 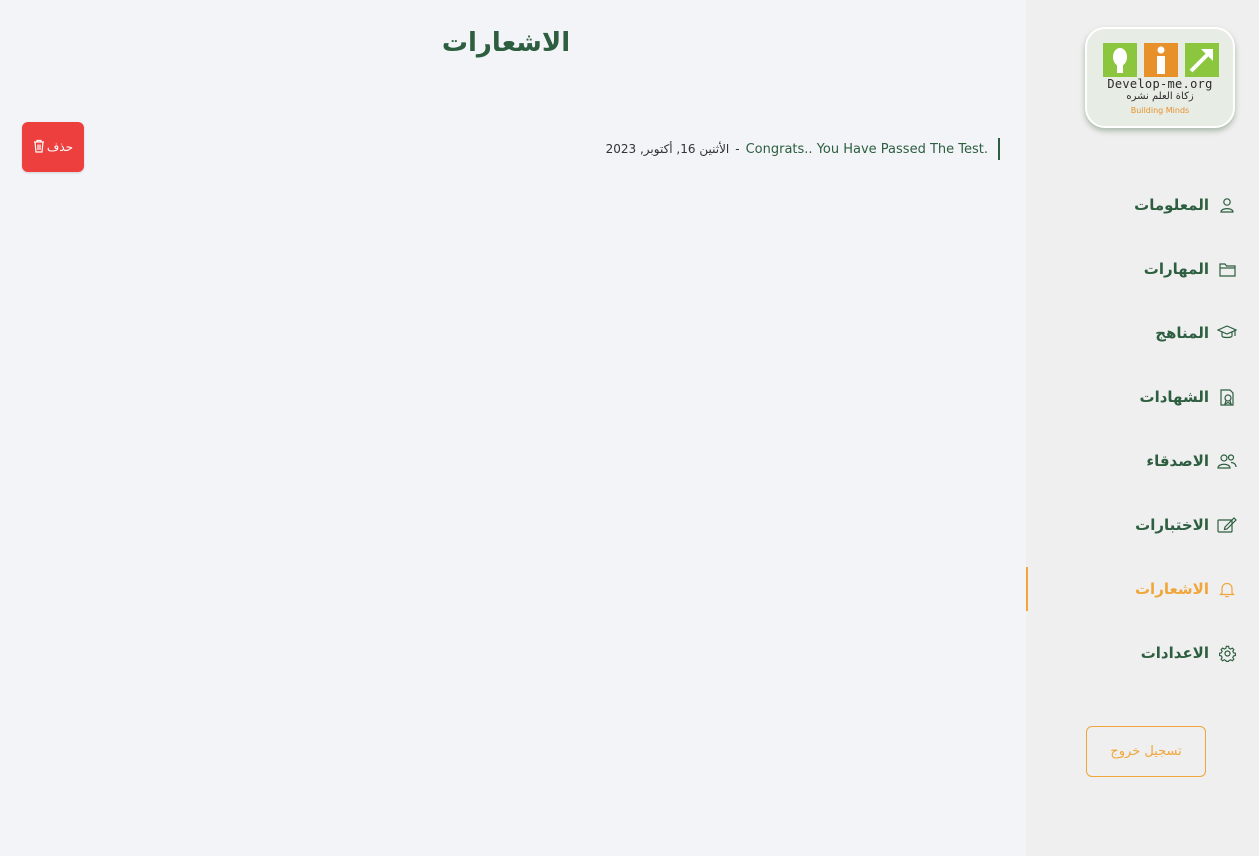 I want to click on delete-label: حذف, so click(x=60, y=147).